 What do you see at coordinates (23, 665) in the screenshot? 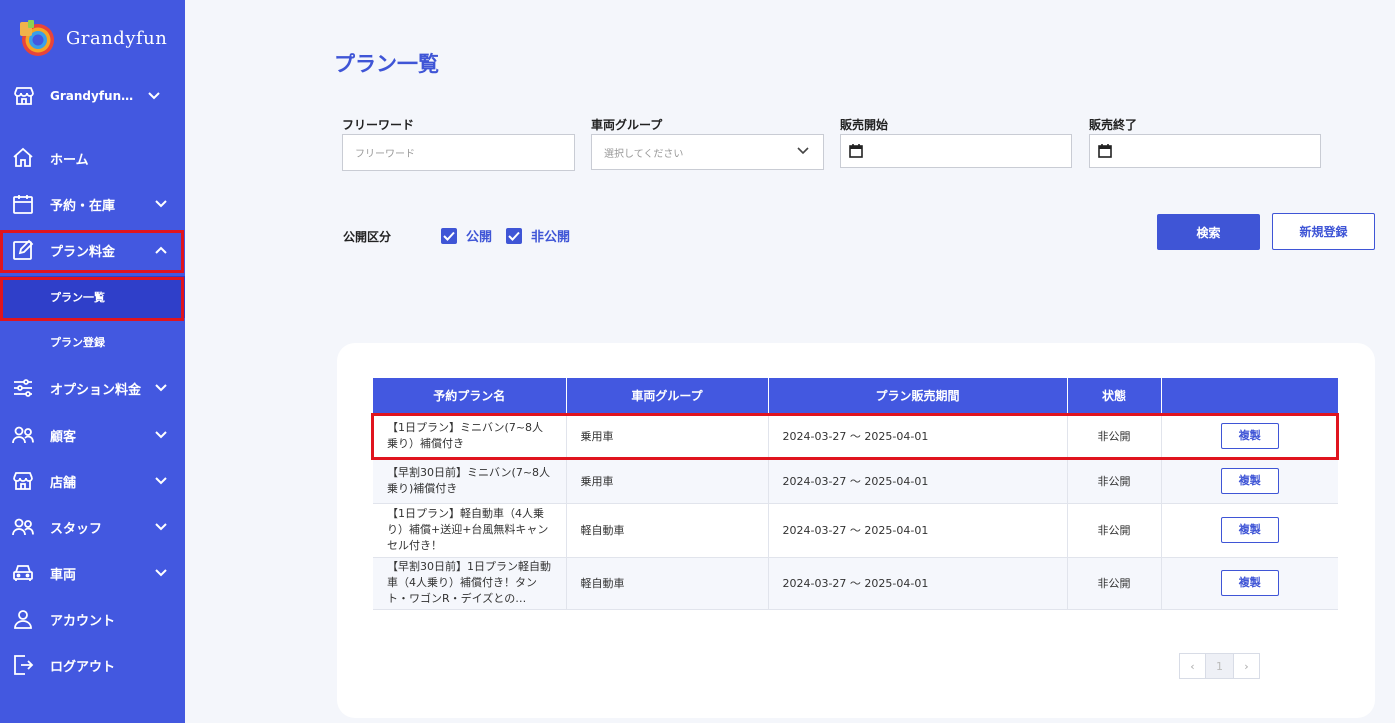
I see `logout-icon` at bounding box center [23, 665].